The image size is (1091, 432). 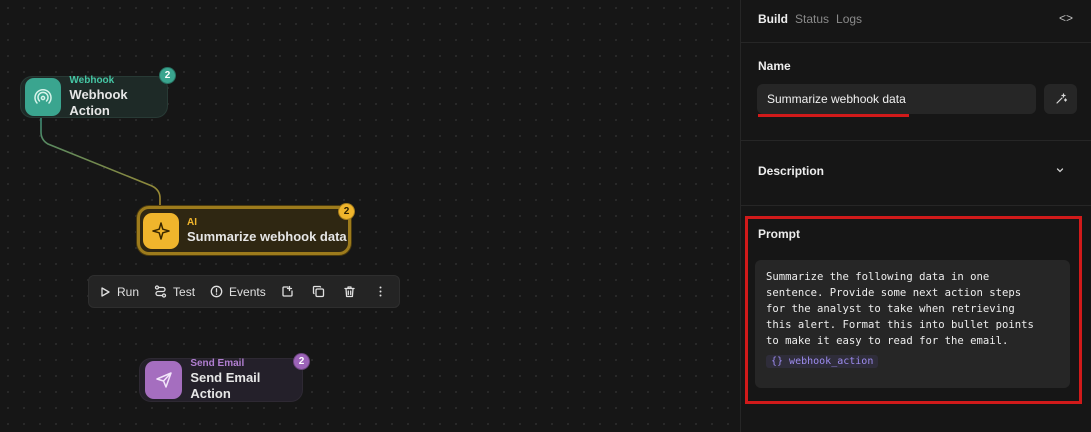 What do you see at coordinates (349, 291) in the screenshot?
I see `trash-icon` at bounding box center [349, 291].